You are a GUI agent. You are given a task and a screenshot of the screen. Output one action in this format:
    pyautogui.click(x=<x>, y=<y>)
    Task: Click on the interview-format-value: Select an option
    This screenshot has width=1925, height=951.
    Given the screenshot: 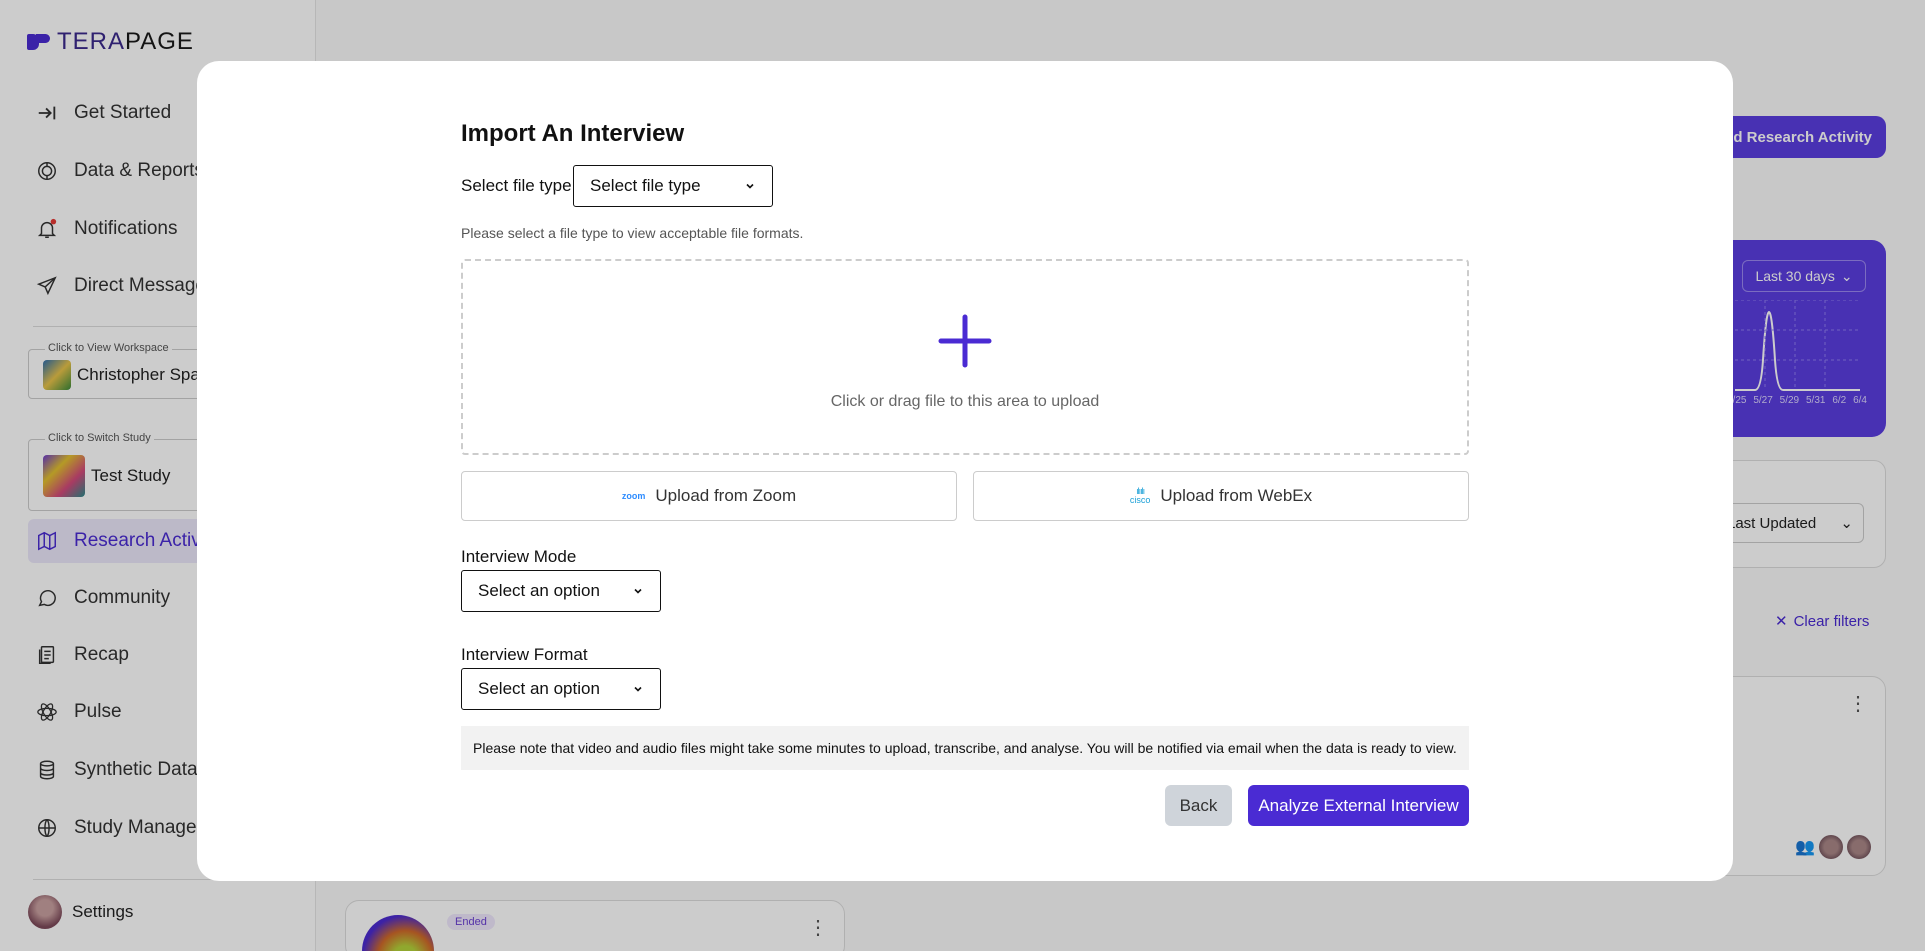 What is the action you would take?
    pyautogui.click(x=539, y=688)
    